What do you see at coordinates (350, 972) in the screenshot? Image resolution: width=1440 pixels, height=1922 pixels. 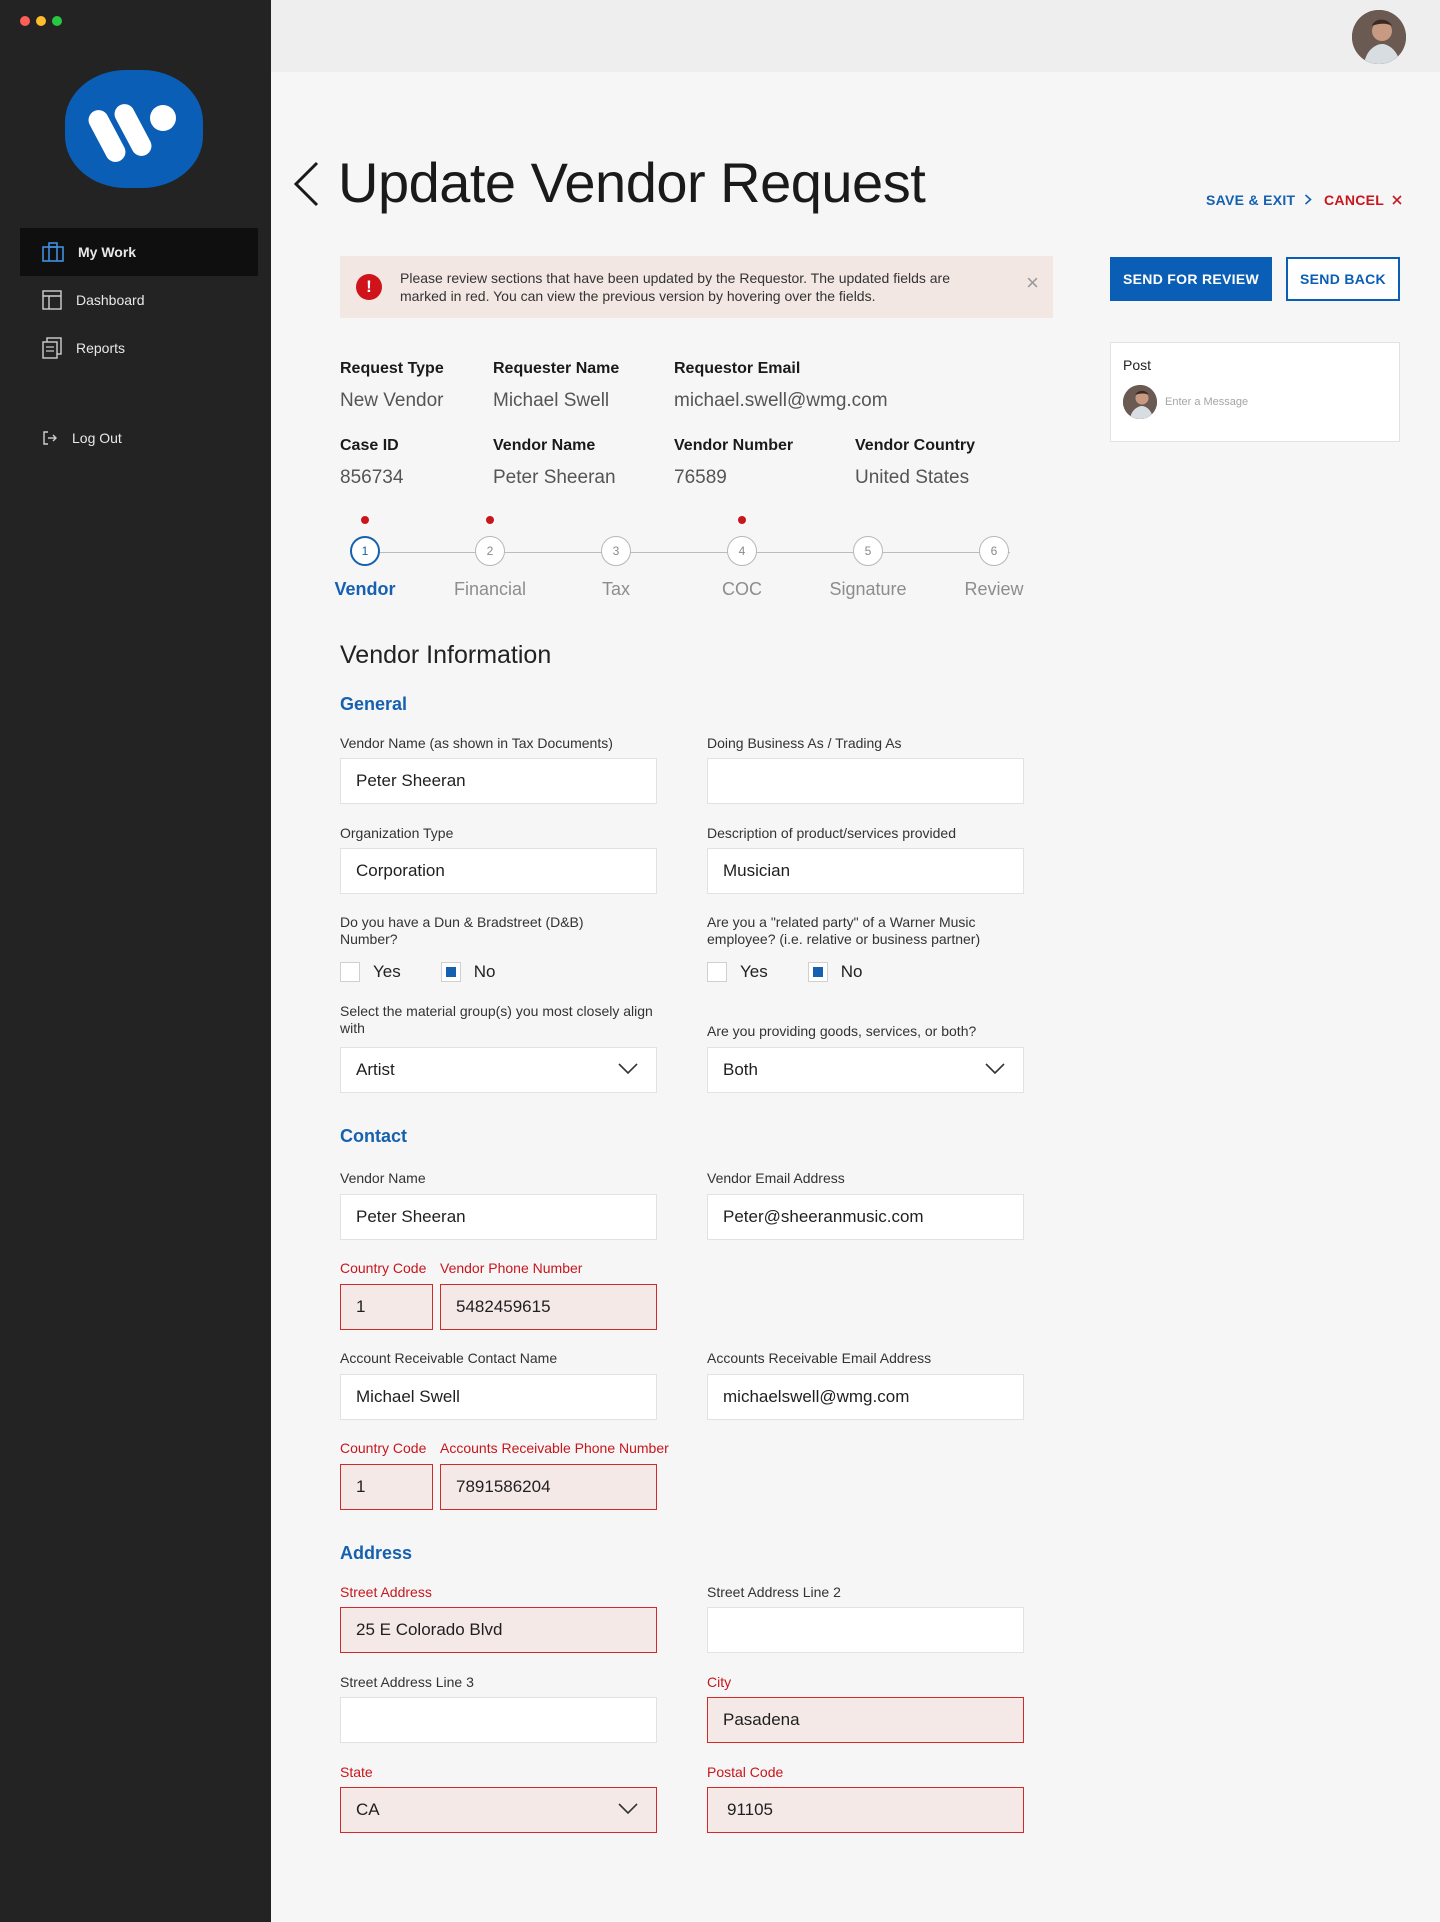 I see `dnb-yes-checkbox` at bounding box center [350, 972].